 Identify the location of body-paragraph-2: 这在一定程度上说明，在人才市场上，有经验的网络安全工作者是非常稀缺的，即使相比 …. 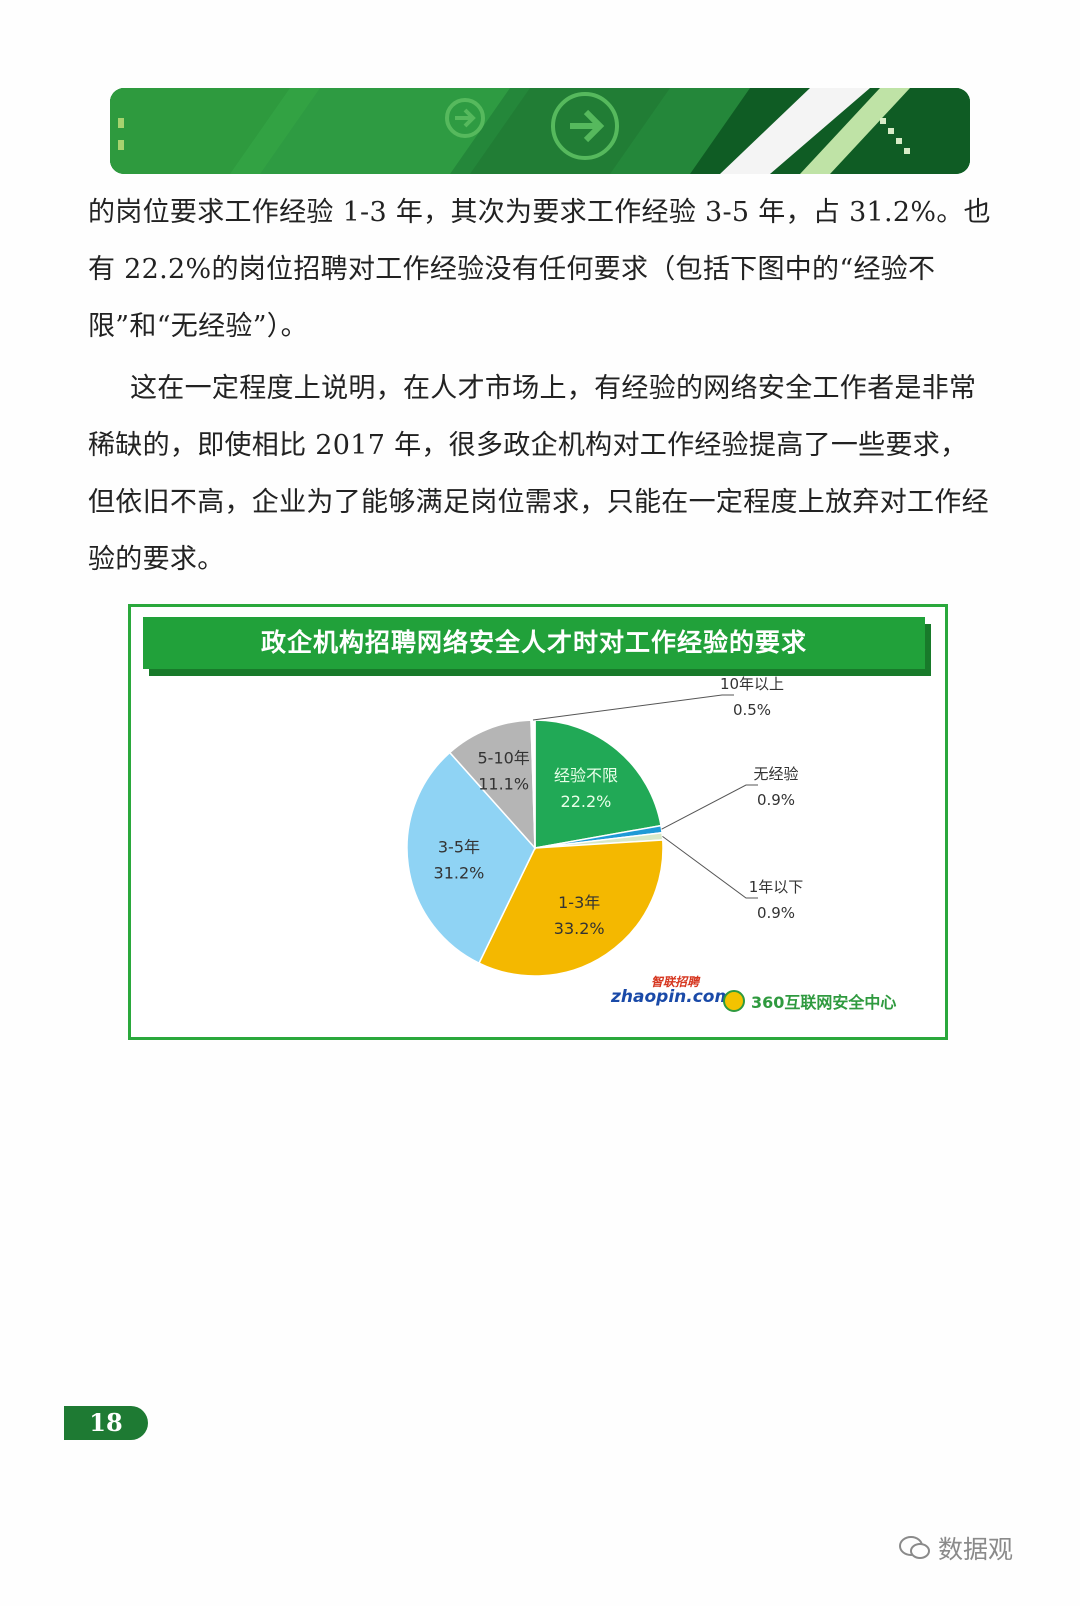
(538, 474).